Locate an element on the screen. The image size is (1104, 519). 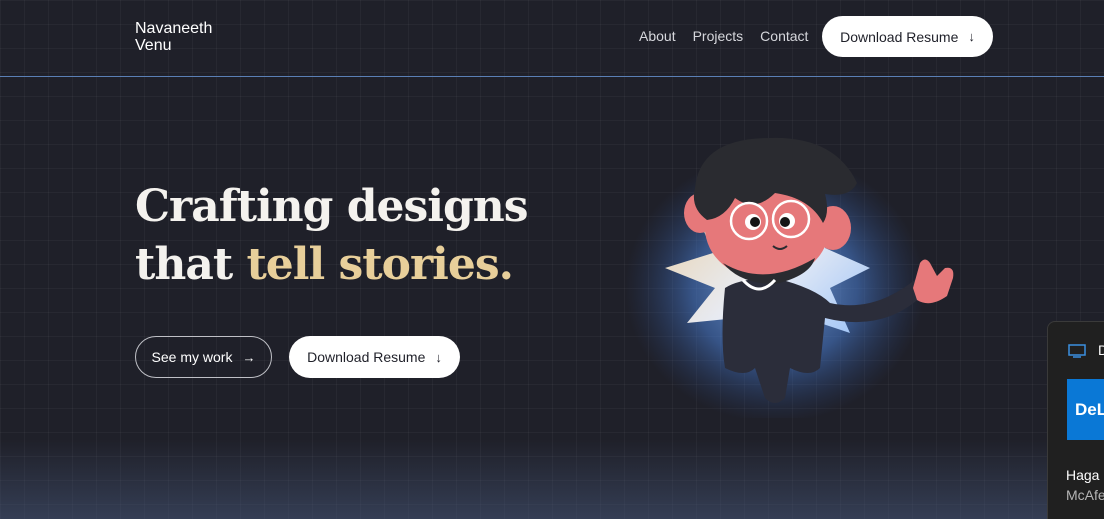
hero-download-resume-button: Download Resume ↓ is located at coordinates (374, 357).